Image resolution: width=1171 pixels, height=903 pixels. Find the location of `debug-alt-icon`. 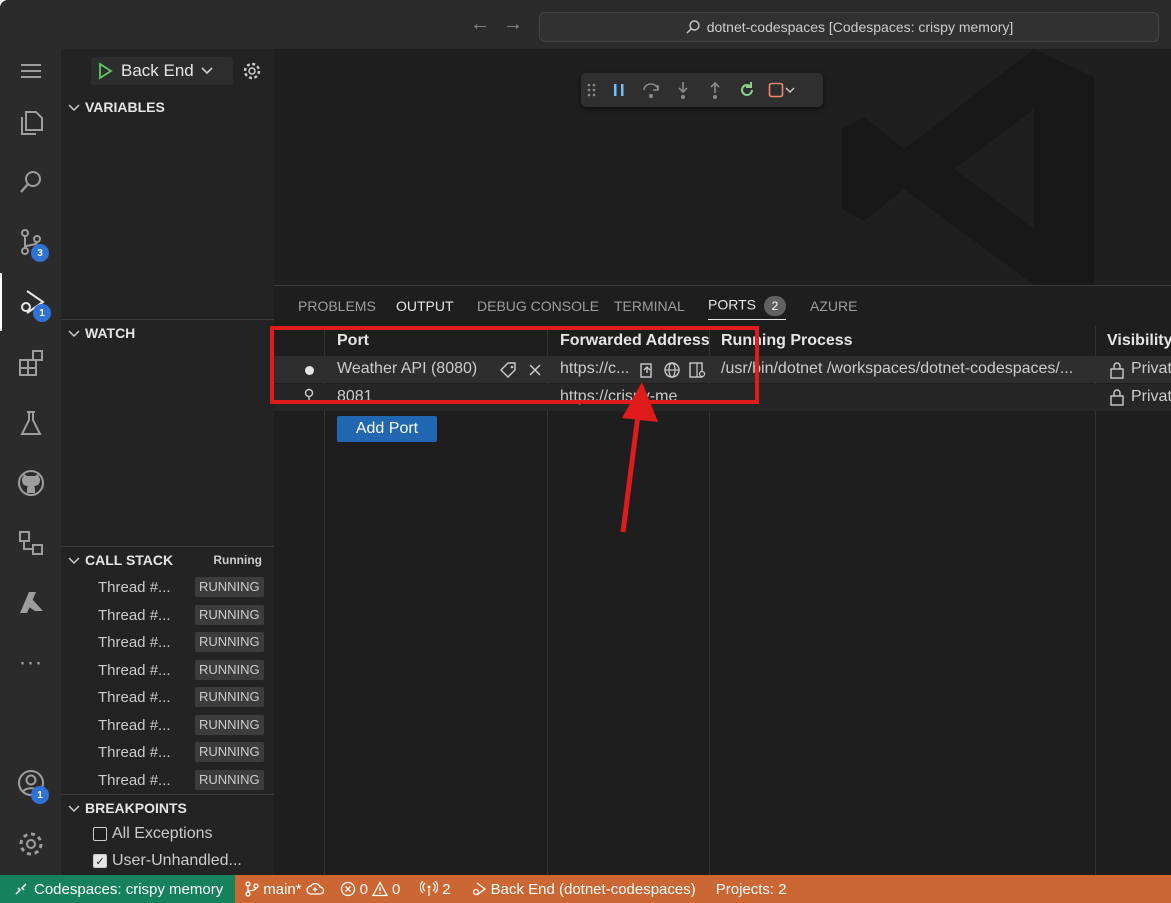

debug-alt-icon is located at coordinates (479, 889).